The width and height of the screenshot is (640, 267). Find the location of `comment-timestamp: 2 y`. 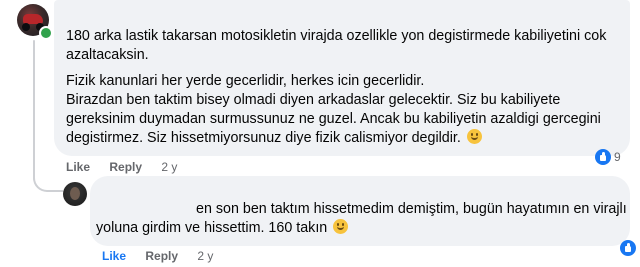

comment-timestamp: 2 y is located at coordinates (169, 167).